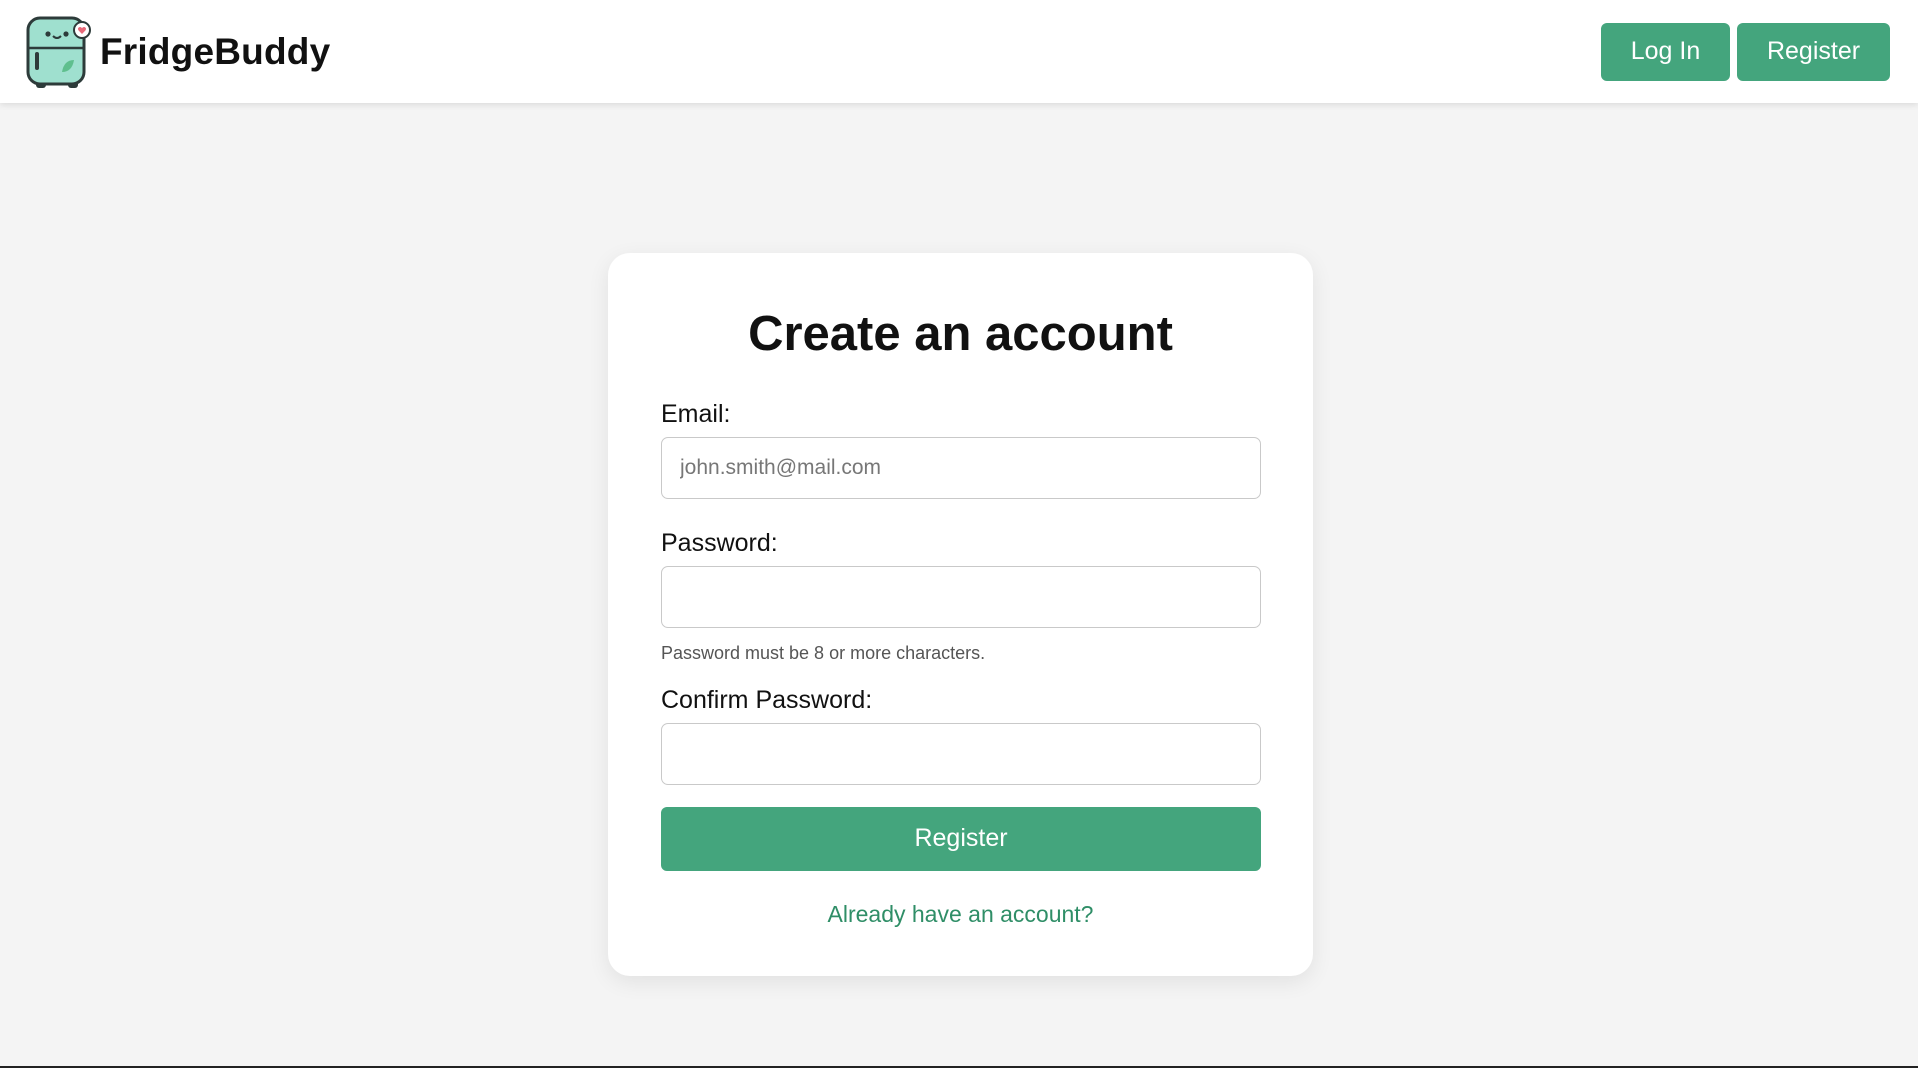  Describe the element at coordinates (959, 51) in the screenshot. I see `top-navbar: FridgeBuddy Log In Register` at that location.